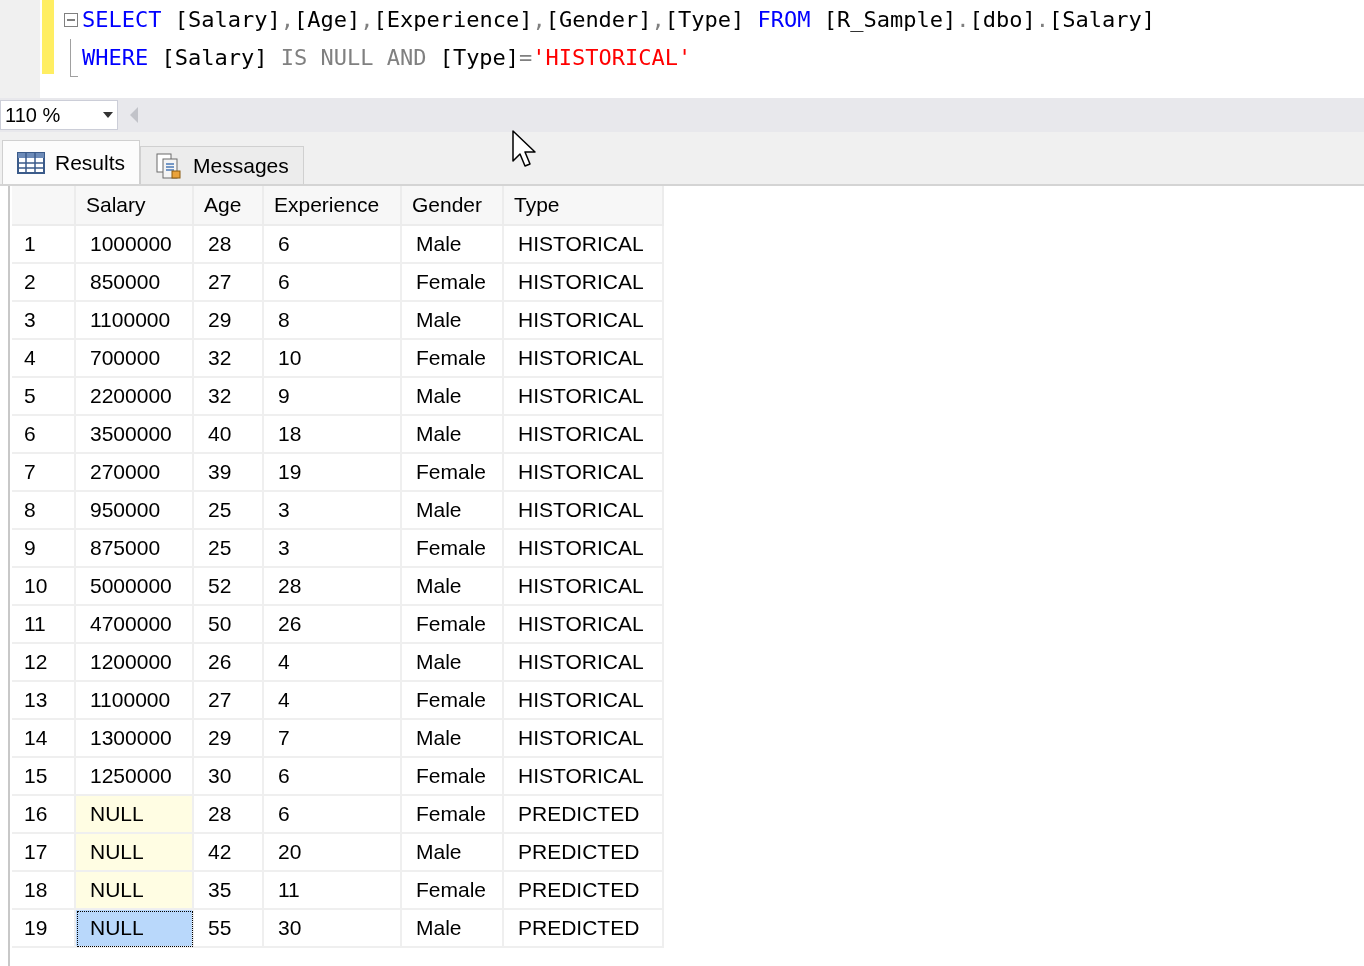  What do you see at coordinates (44, 473) in the screenshot?
I see `row-number: 7` at bounding box center [44, 473].